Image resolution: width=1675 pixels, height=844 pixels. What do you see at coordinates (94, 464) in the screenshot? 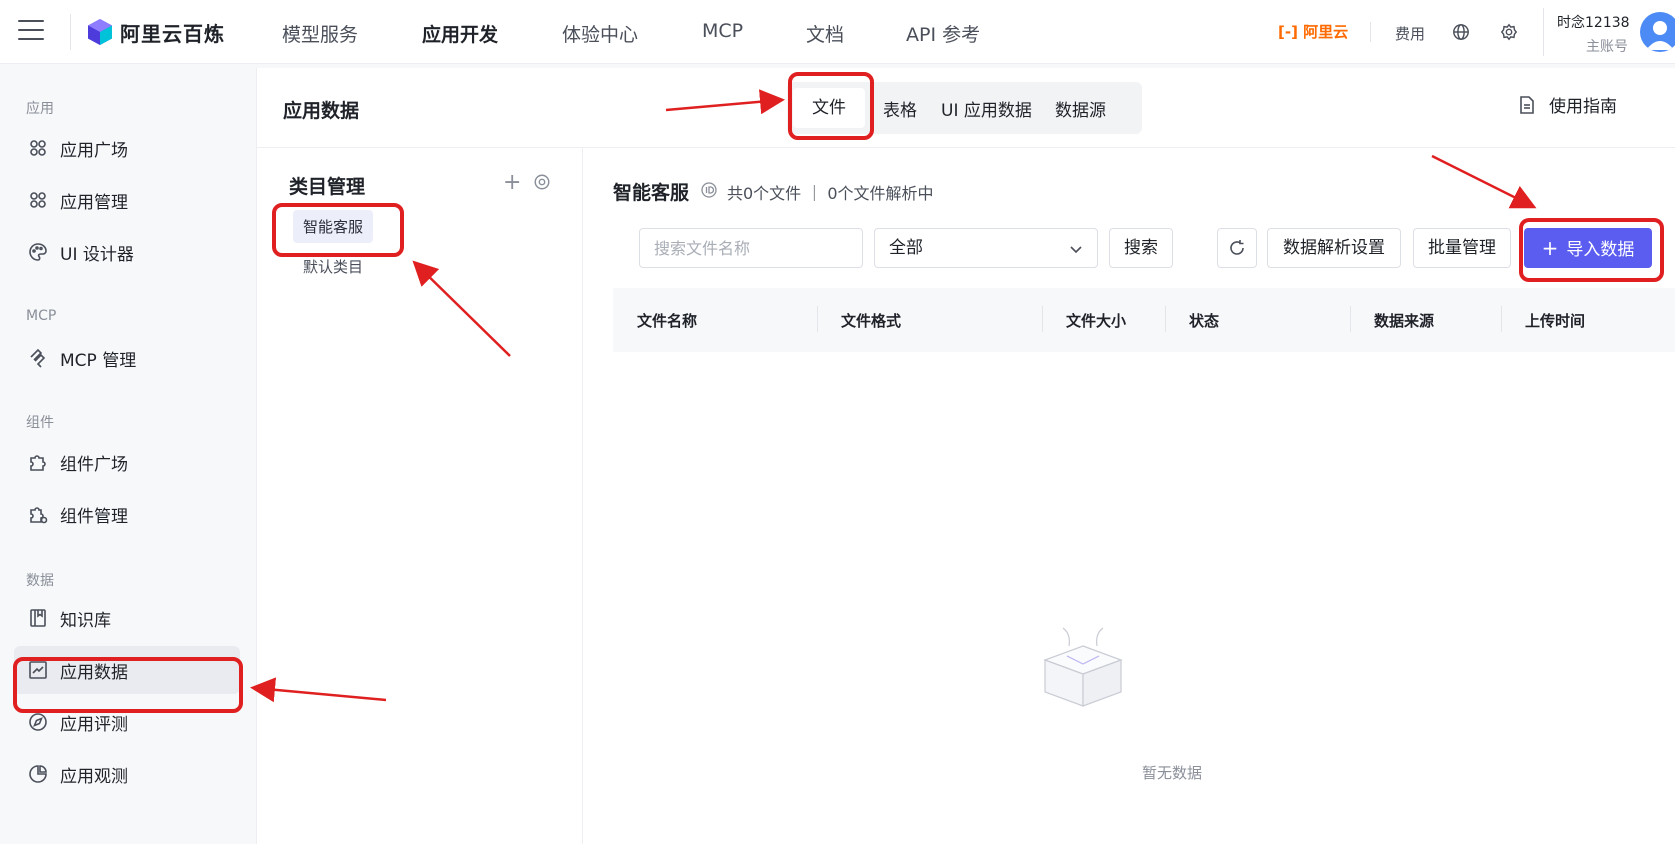
I see `sidebar-item-label: 组件广场` at bounding box center [94, 464].